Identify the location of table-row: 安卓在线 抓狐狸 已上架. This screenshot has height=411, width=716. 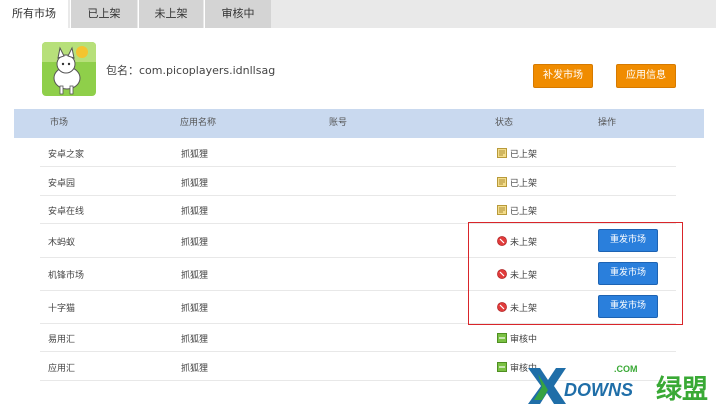
(358, 210).